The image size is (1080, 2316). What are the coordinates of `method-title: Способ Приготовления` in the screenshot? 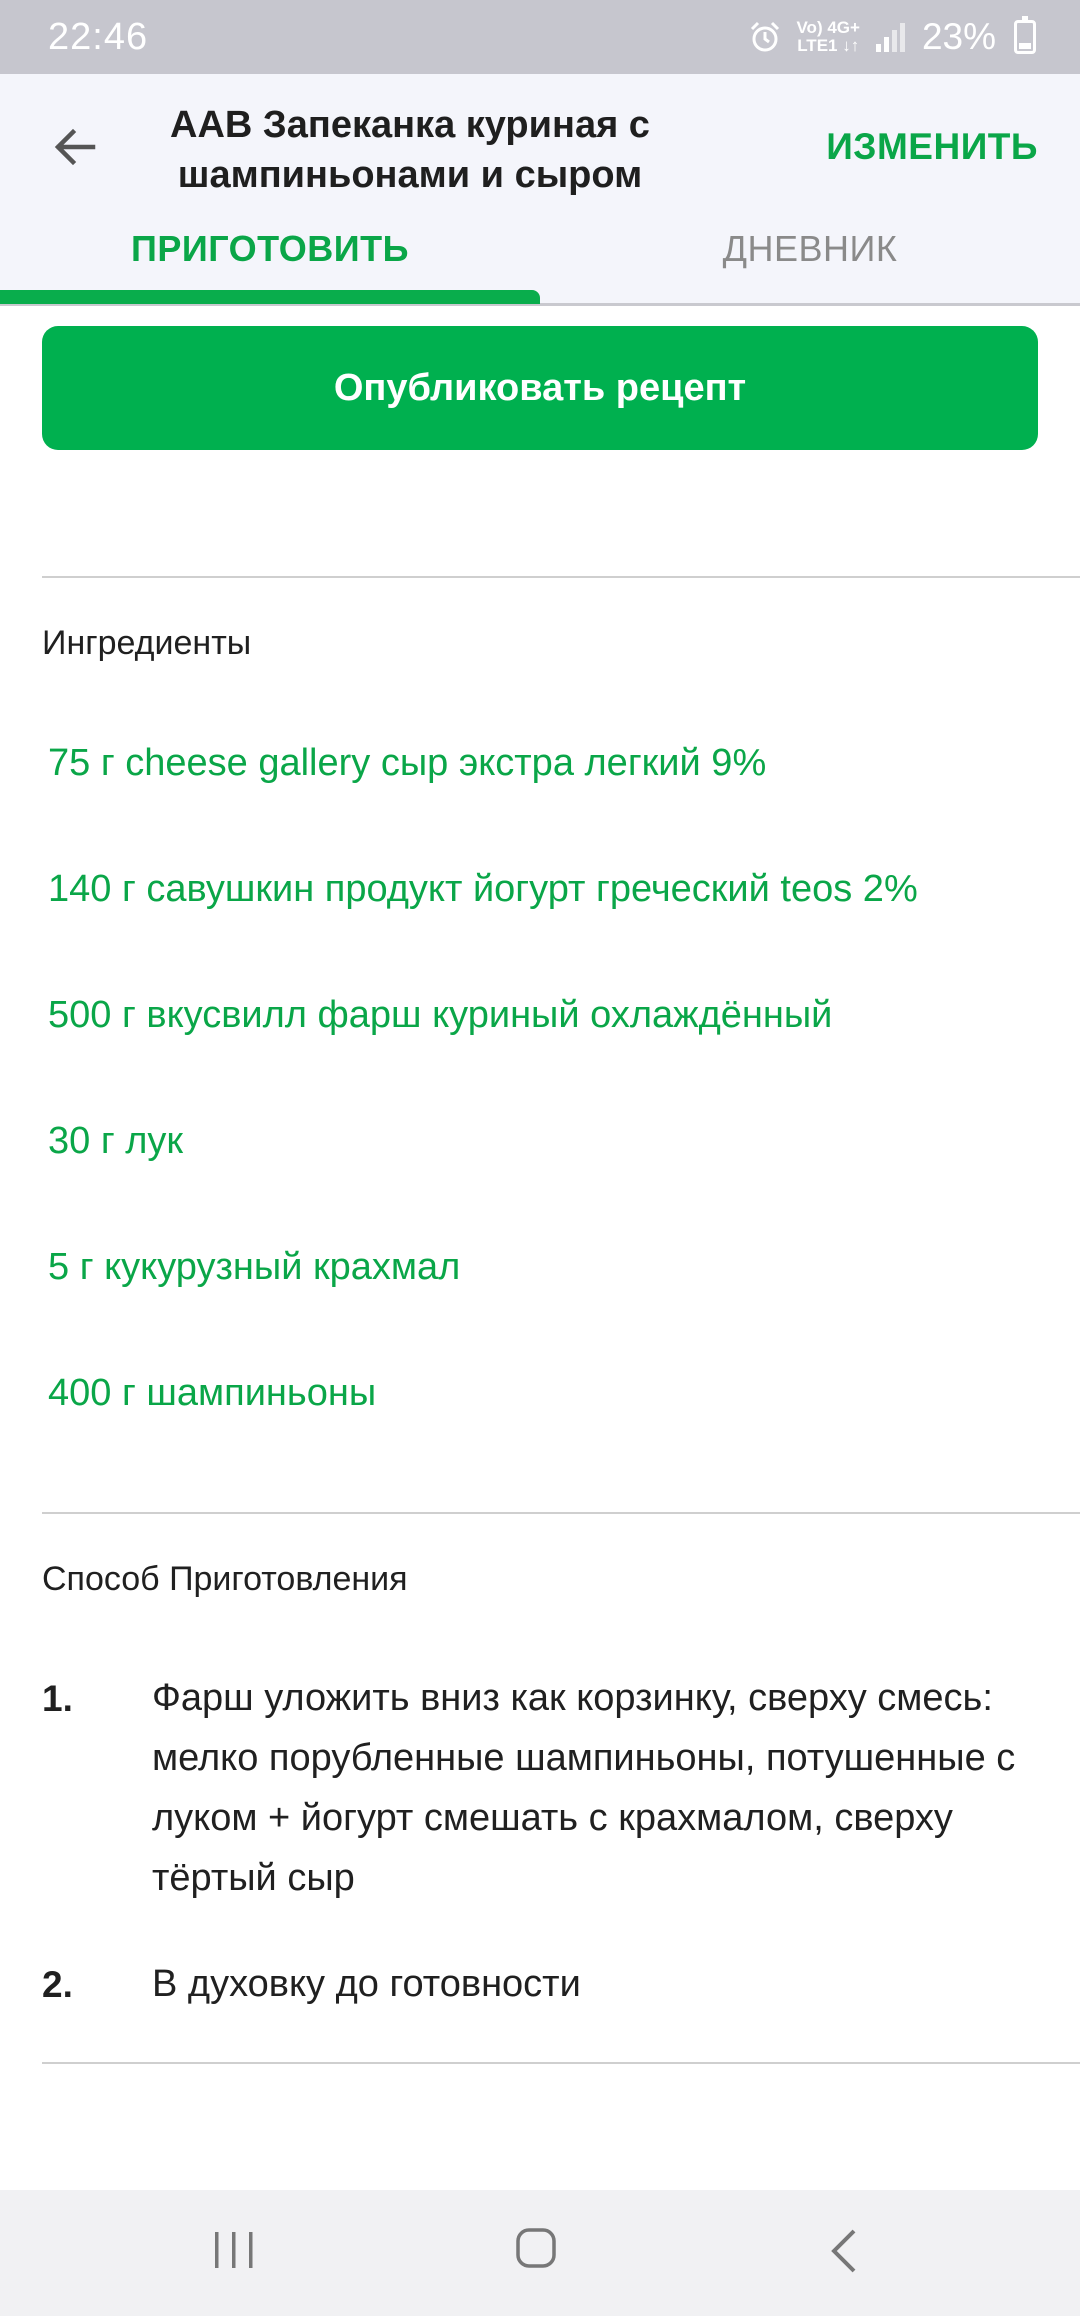 It's located at (225, 1579).